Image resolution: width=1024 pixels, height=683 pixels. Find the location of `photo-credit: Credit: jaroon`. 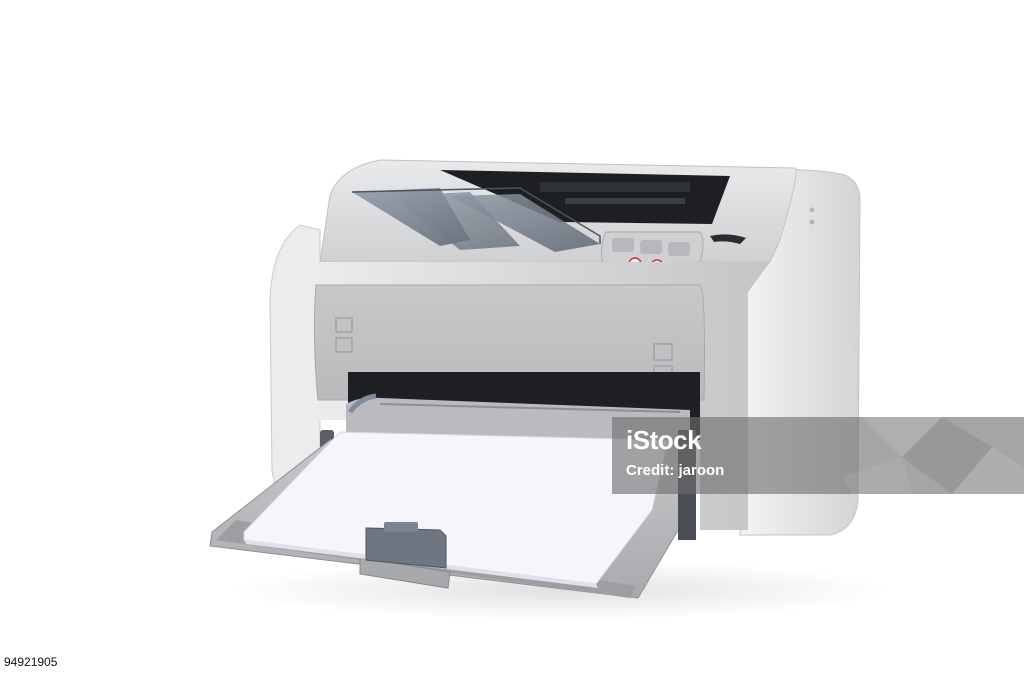

photo-credit: Credit: jaroon is located at coordinates (675, 470).